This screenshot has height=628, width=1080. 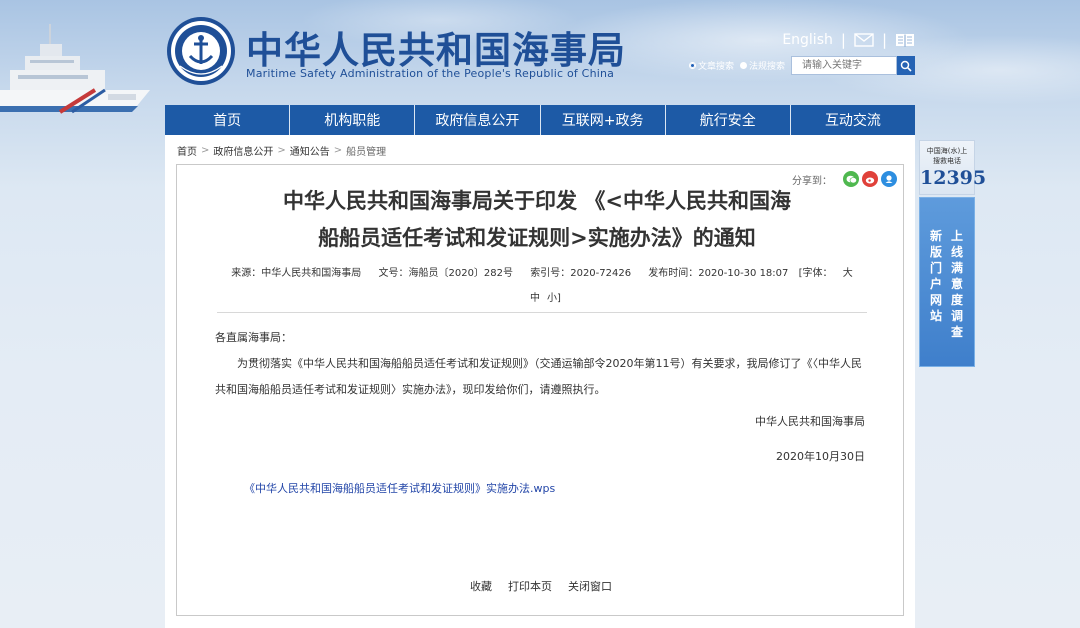 What do you see at coordinates (537, 201) in the screenshot?
I see `article-title-line-1: 中华人民共和国海事局关于印发 《<中华人民共和国海` at bounding box center [537, 201].